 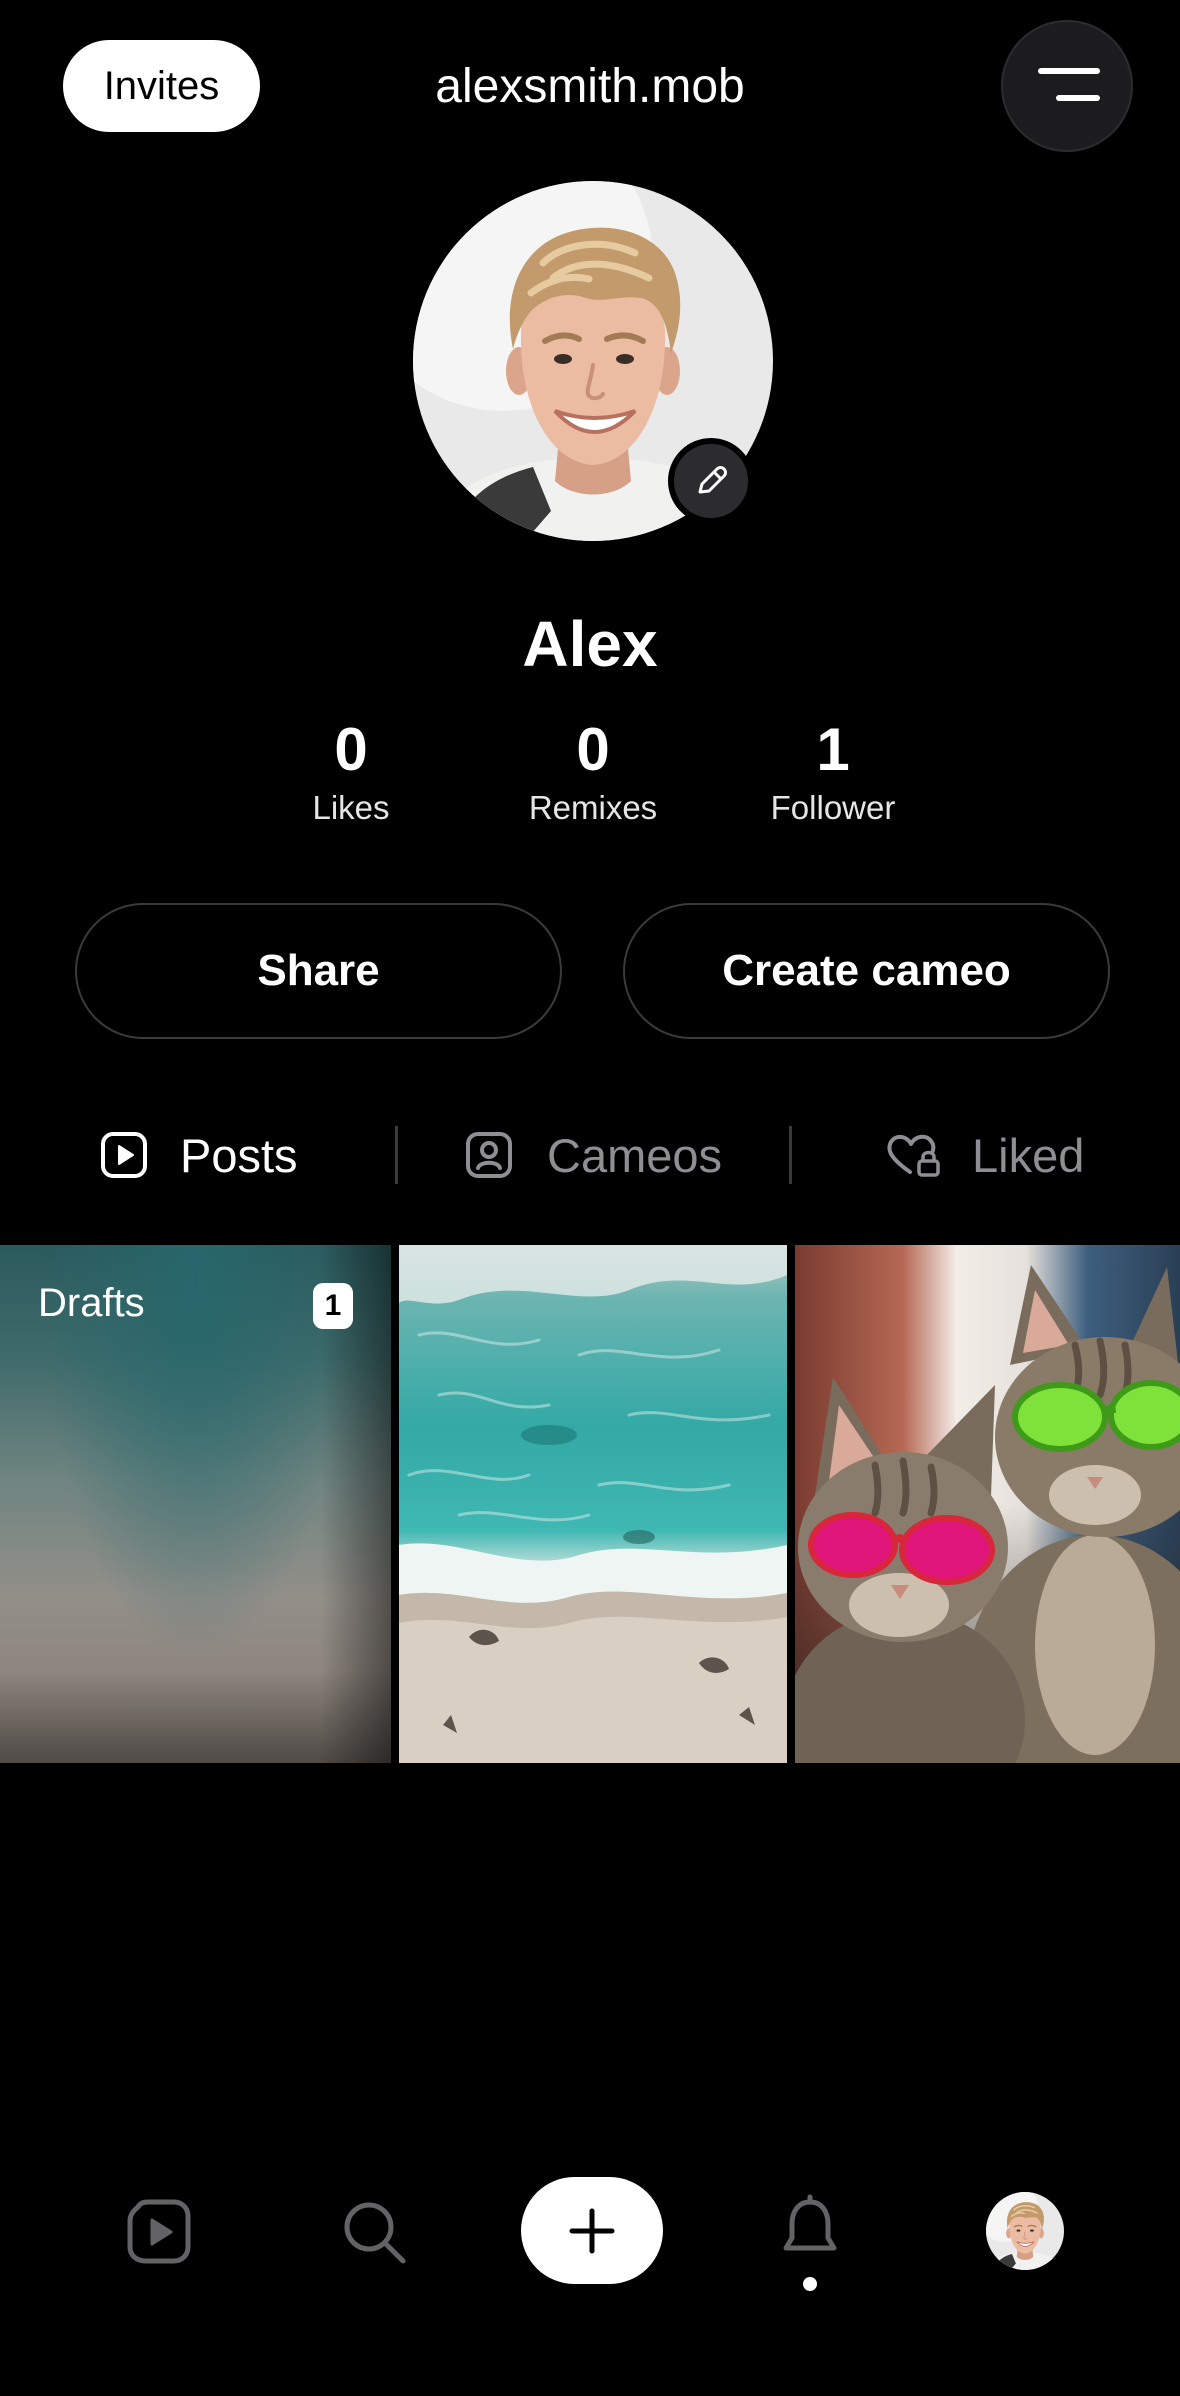 I want to click on drafts-tile: Drafts 1, so click(x=195, y=1504).